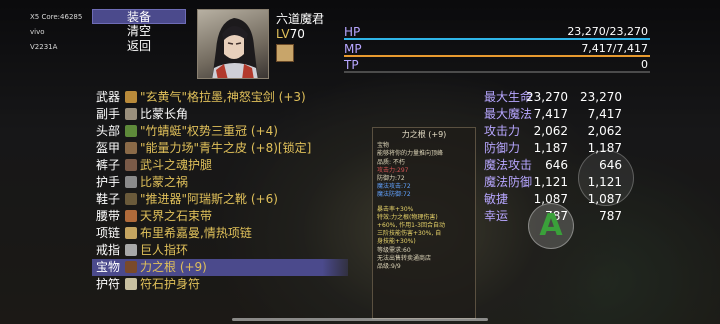  Describe the element at coordinates (410, 154) in the screenshot. I see `tooltip-line: 能够将你的力量推向顶峰` at that location.